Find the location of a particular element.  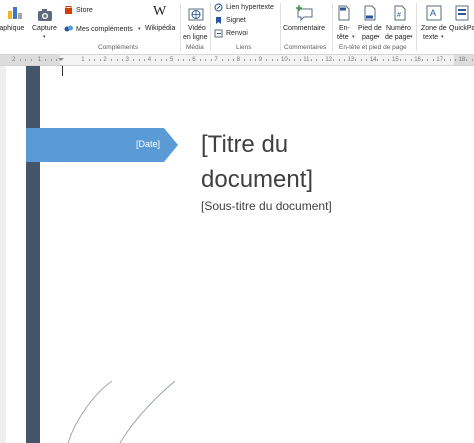

ruler-label: 8 is located at coordinates (238, 60).